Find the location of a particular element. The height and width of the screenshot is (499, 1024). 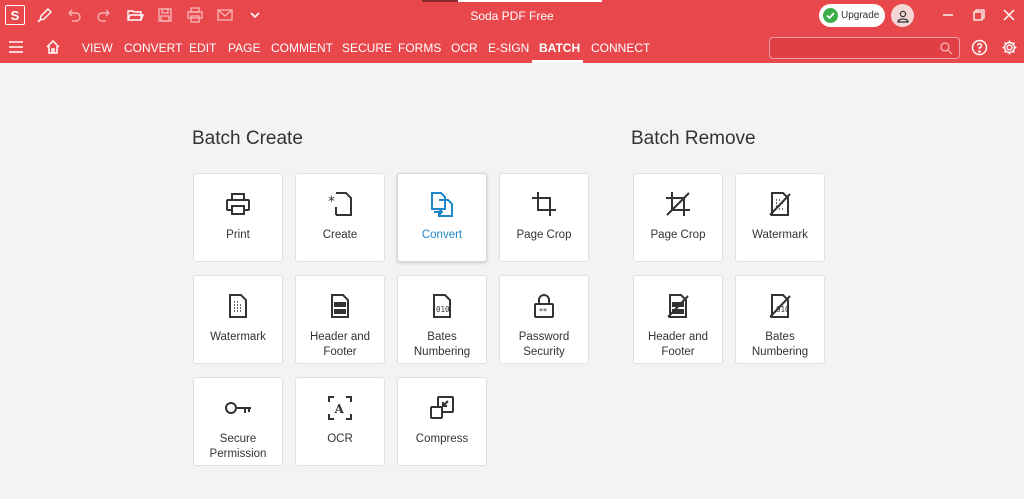

batch-create-header-footer-tile: Header and Footer is located at coordinates (340, 319).